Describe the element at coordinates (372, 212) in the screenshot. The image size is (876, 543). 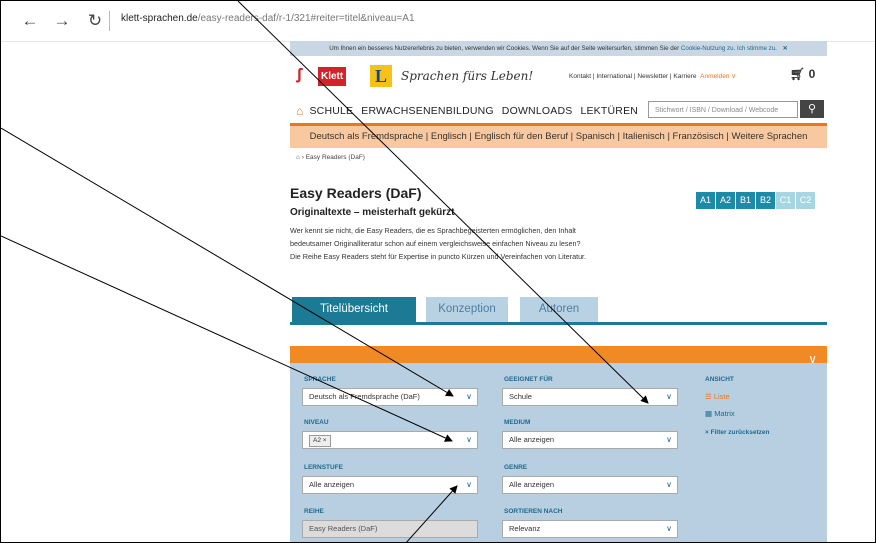
I see `page-subtitle: Originaltexte – meisterhaft gekürzt` at that location.